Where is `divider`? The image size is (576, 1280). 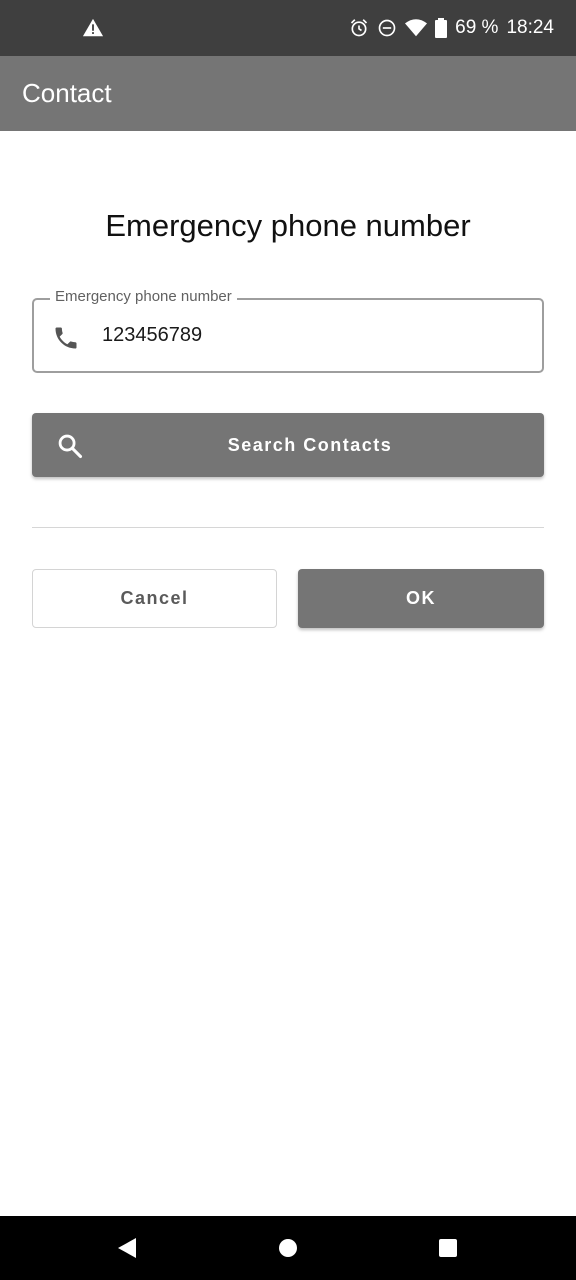
divider is located at coordinates (288, 527).